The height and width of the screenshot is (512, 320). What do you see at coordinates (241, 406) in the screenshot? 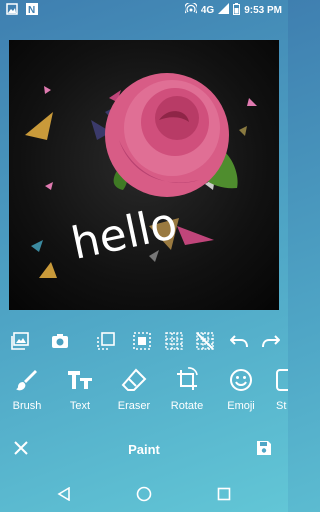
I see `tool-label: Emoji` at bounding box center [241, 406].